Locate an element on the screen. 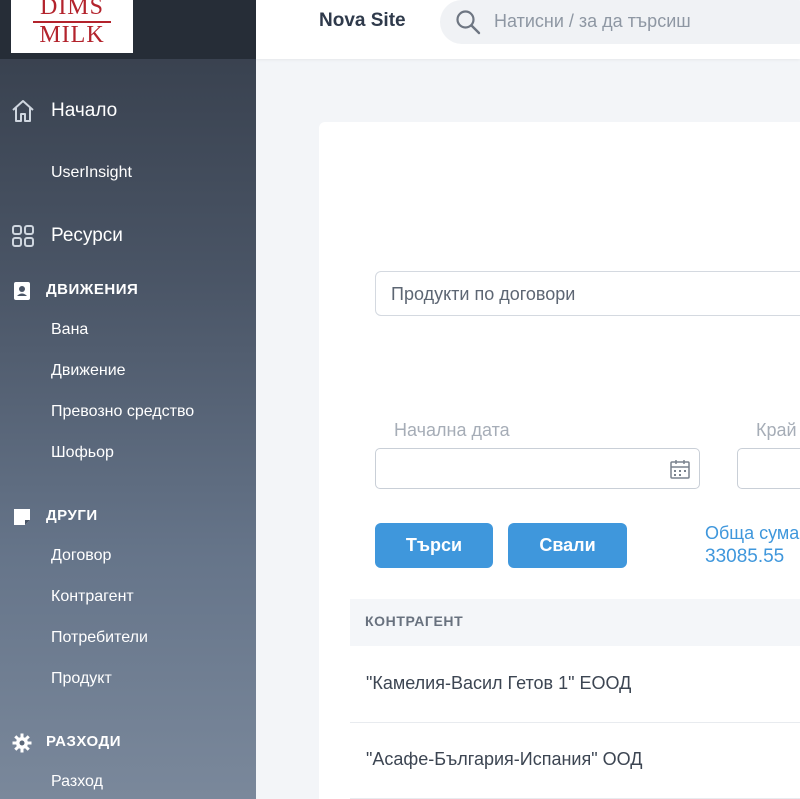  grid-icon is located at coordinates (23, 236).